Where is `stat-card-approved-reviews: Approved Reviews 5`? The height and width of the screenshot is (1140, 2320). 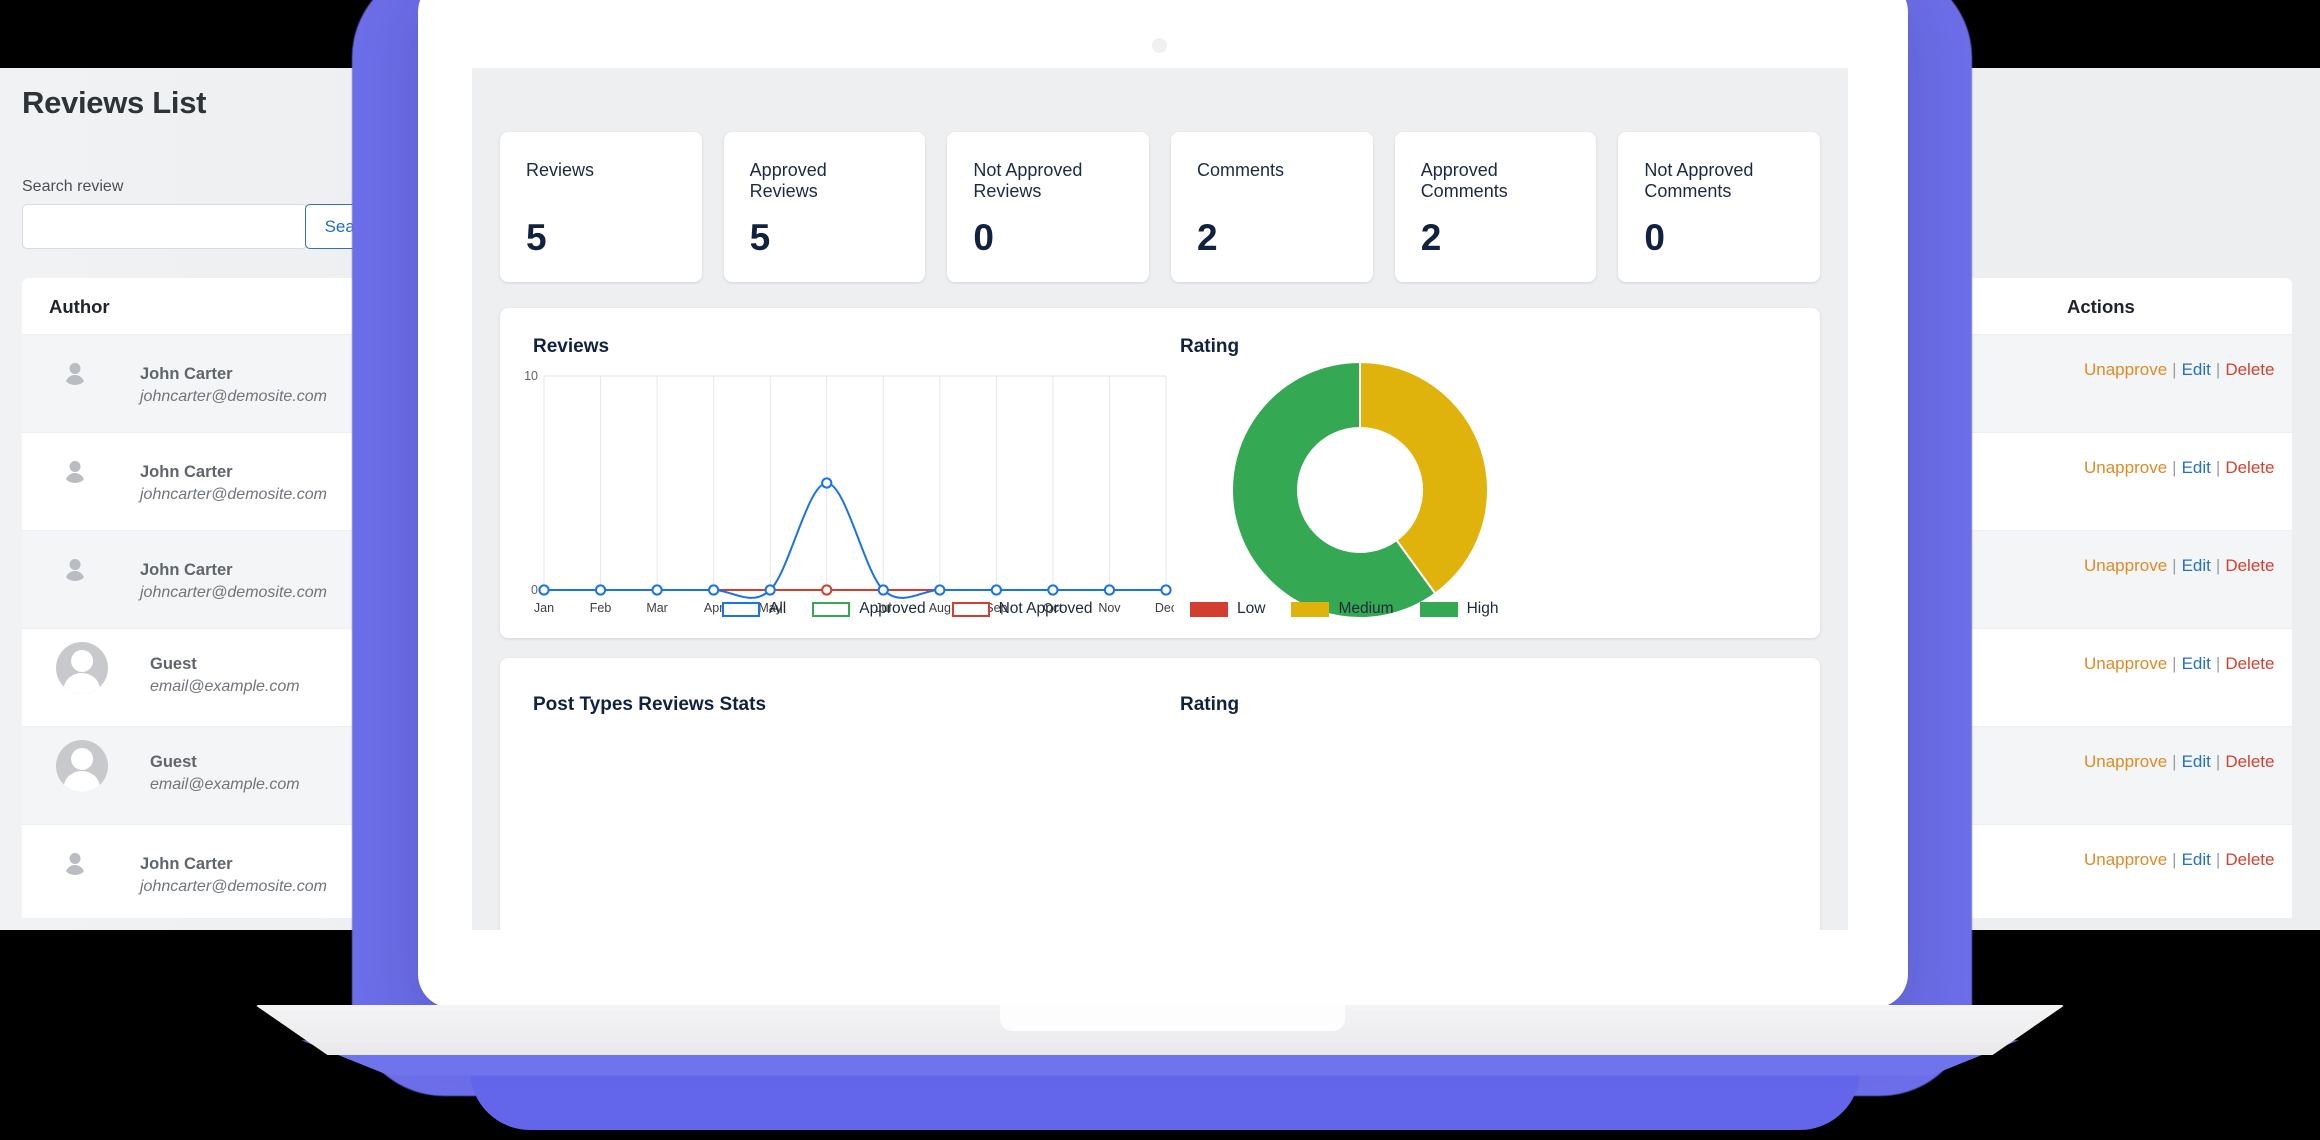 stat-card-approved-reviews: Approved Reviews 5 is located at coordinates (824, 207).